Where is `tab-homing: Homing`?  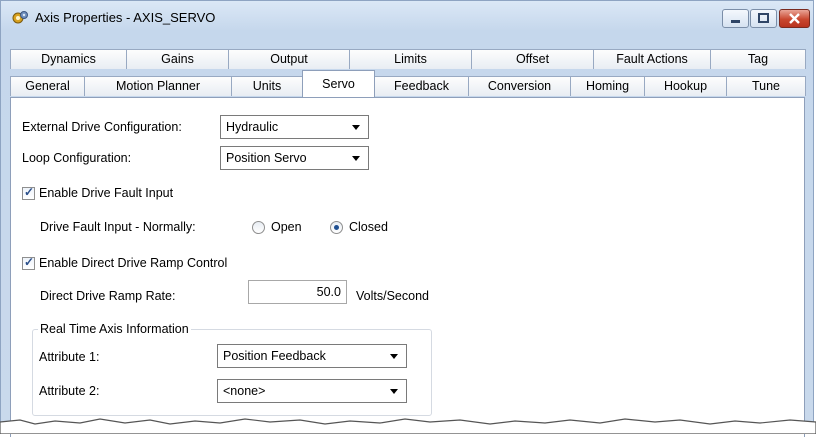 tab-homing: Homing is located at coordinates (607, 86).